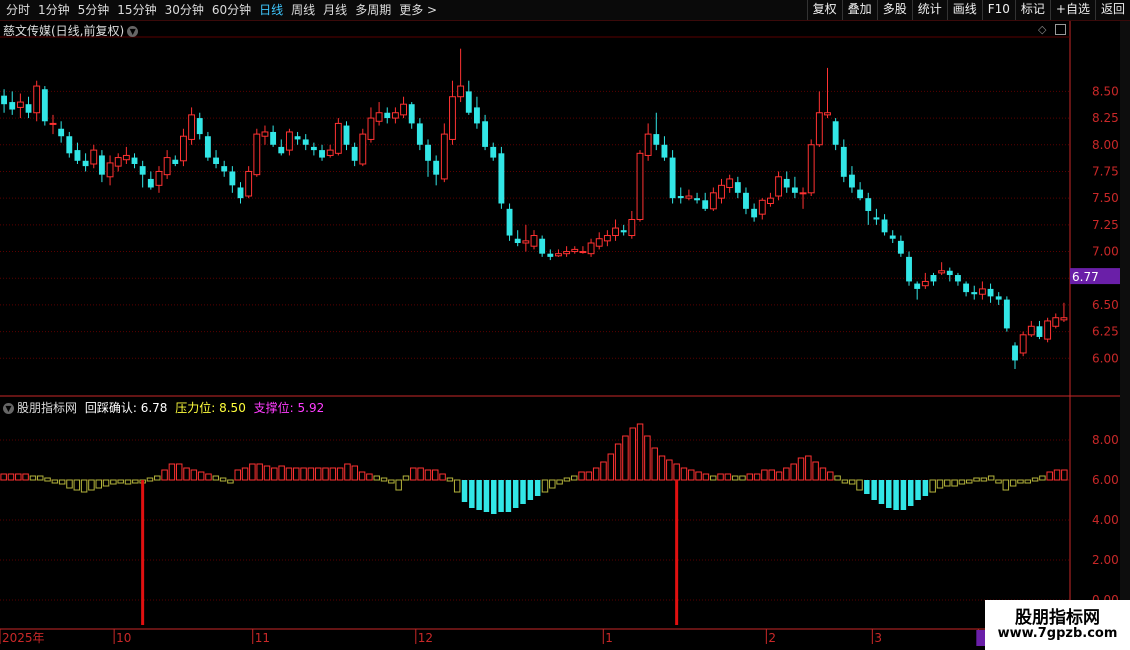 This screenshot has height=650, width=1130. What do you see at coordinates (1105, 198) in the screenshot?
I see `price-tick-label-4: 7.50` at bounding box center [1105, 198].